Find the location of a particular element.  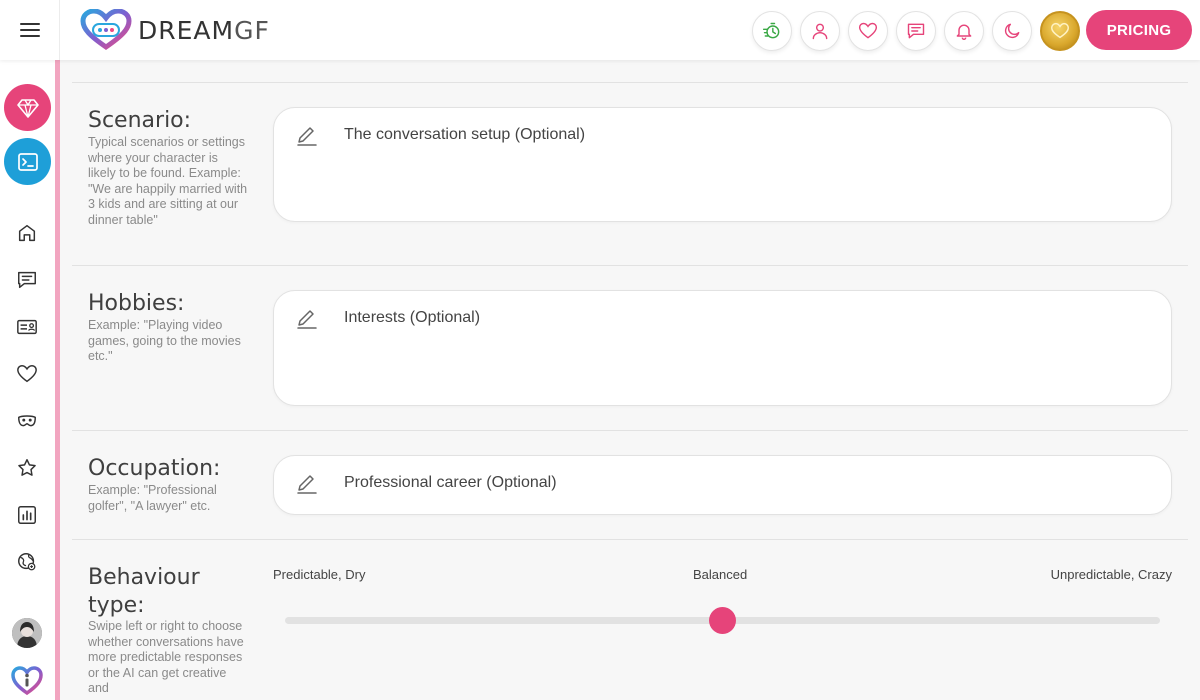

sidebar-item-console is located at coordinates (27, 161).